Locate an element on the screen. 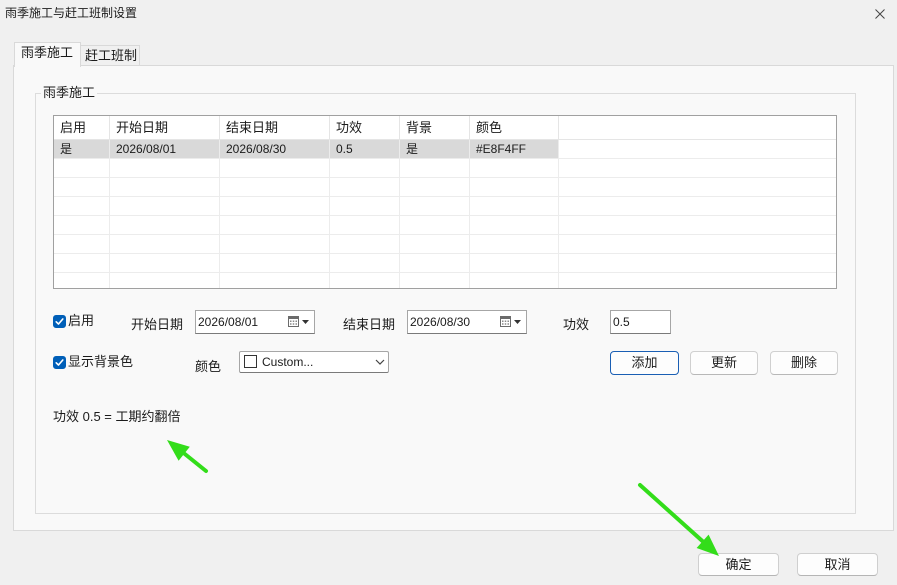  show-background-checkbox-label: 显示背景色 is located at coordinates (100, 362).